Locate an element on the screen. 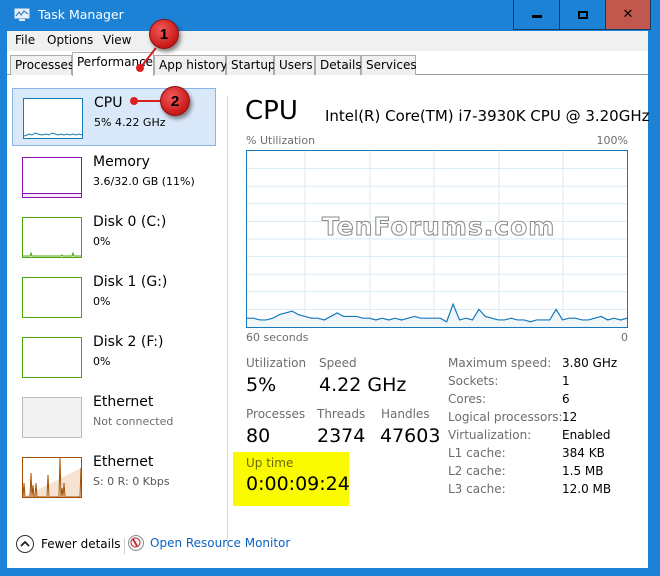 The image size is (660, 576). resource-disk-2: Disk 2 (F:) 0% is located at coordinates (114, 357).